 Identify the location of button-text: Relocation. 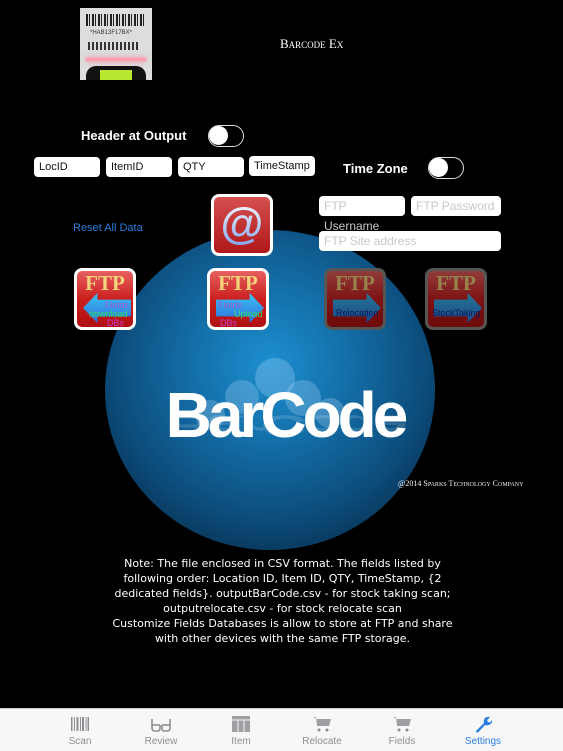
(357, 313).